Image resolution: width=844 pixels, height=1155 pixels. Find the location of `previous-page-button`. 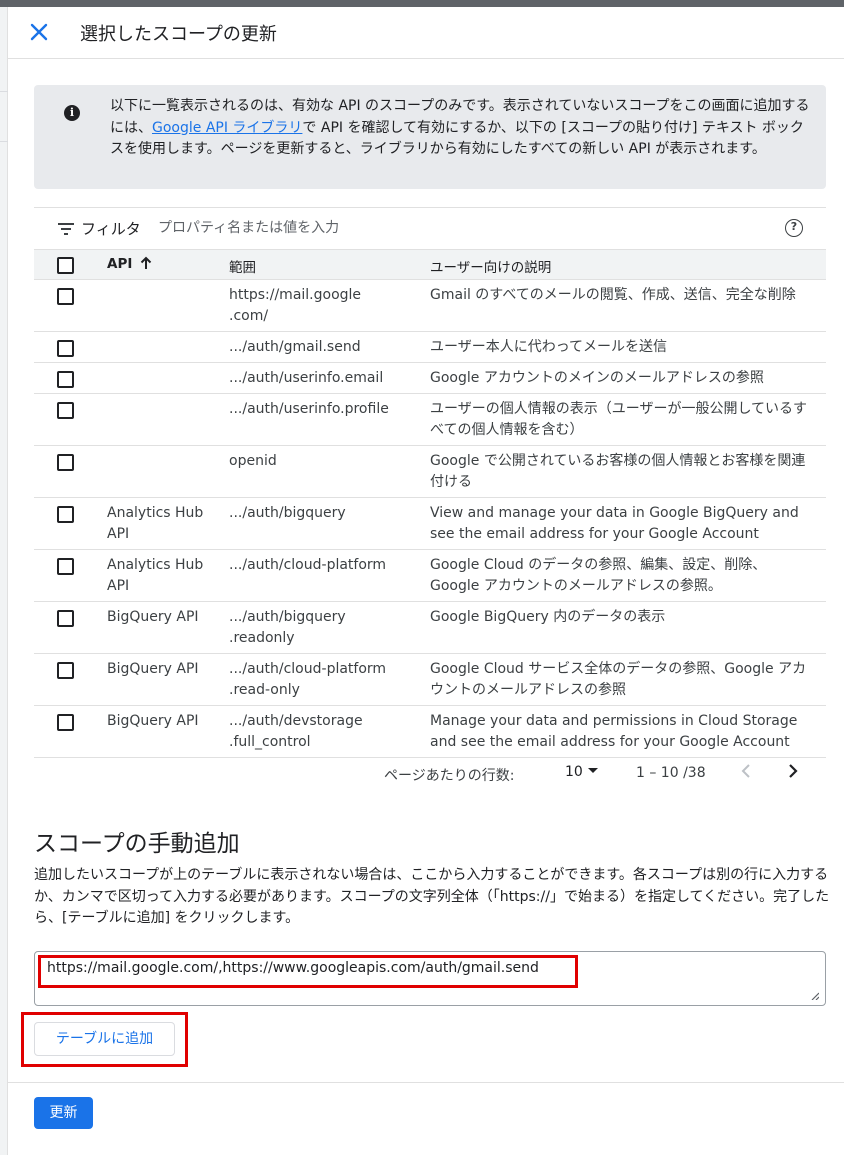

previous-page-button is located at coordinates (746, 773).